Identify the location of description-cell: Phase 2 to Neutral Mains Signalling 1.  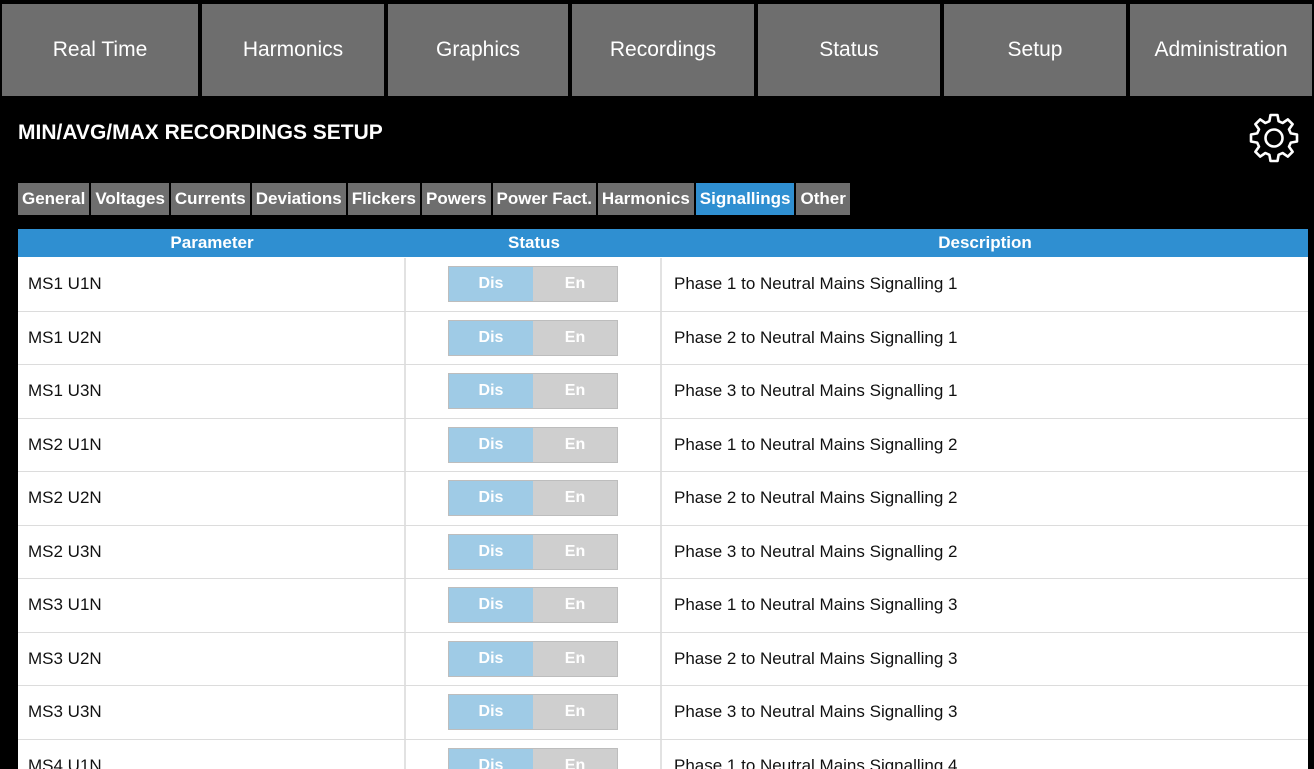
(816, 337).